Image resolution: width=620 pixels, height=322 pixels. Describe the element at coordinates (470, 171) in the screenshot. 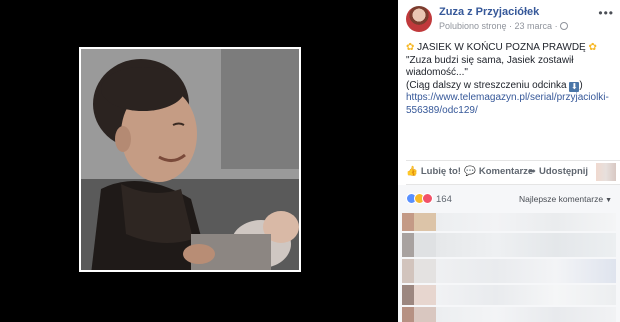

I see `comment-icon: 💬` at that location.